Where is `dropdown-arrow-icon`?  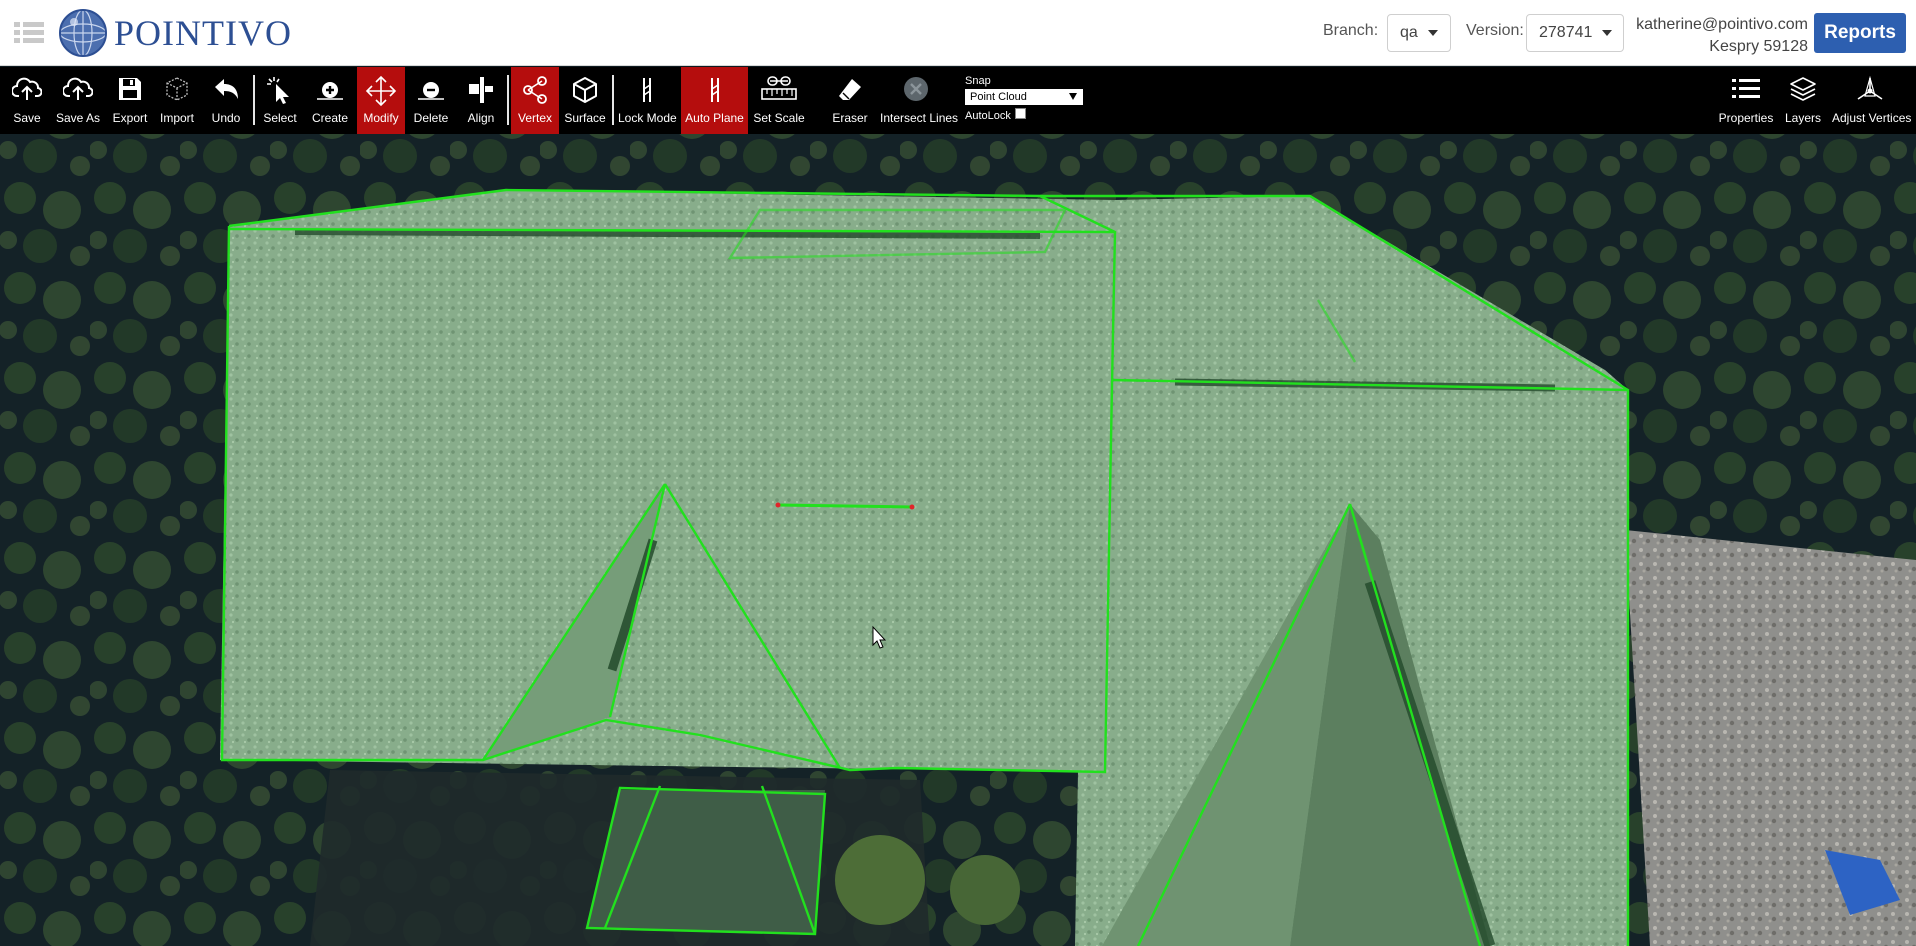 dropdown-arrow-icon is located at coordinates (1073, 96).